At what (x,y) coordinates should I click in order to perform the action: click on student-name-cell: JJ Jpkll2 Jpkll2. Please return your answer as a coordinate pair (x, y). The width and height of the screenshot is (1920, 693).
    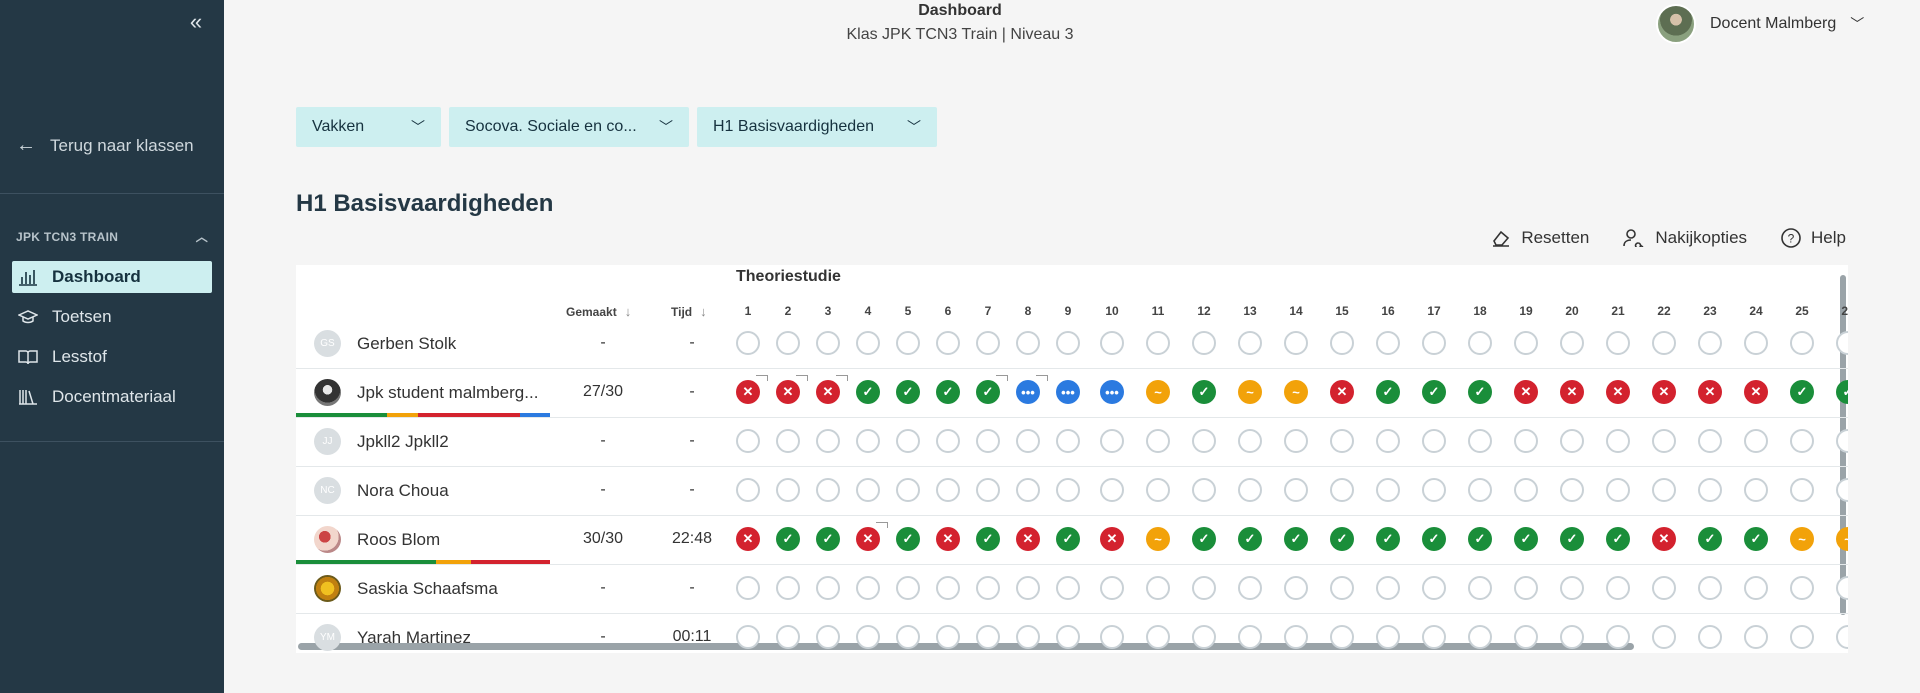
    Looking at the image, I should click on (381, 441).